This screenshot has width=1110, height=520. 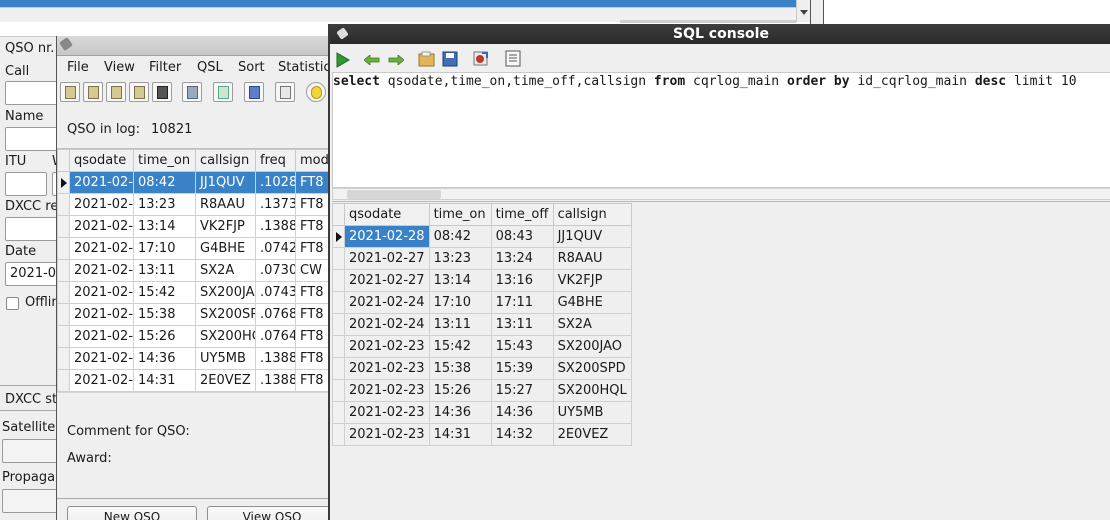 What do you see at coordinates (592, 280) in the screenshot?
I see `result-cell-callsign: VK2FJP` at bounding box center [592, 280].